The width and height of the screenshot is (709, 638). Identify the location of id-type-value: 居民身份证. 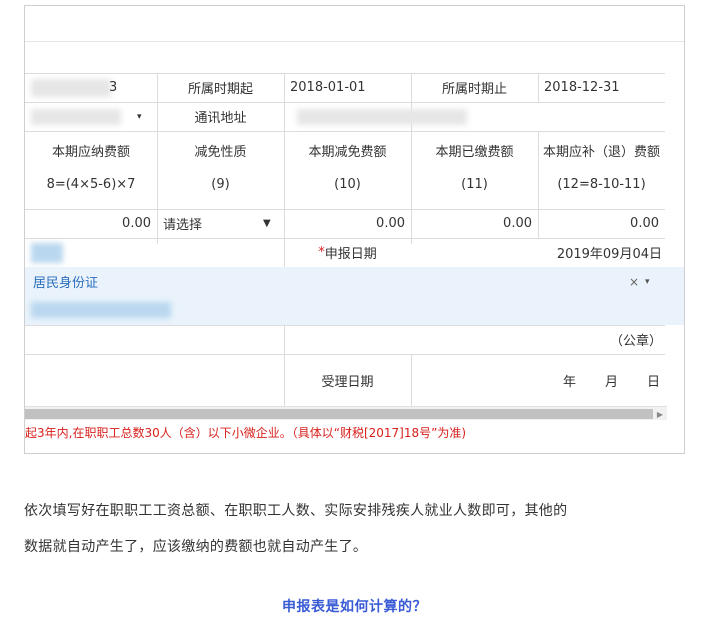
(65, 281).